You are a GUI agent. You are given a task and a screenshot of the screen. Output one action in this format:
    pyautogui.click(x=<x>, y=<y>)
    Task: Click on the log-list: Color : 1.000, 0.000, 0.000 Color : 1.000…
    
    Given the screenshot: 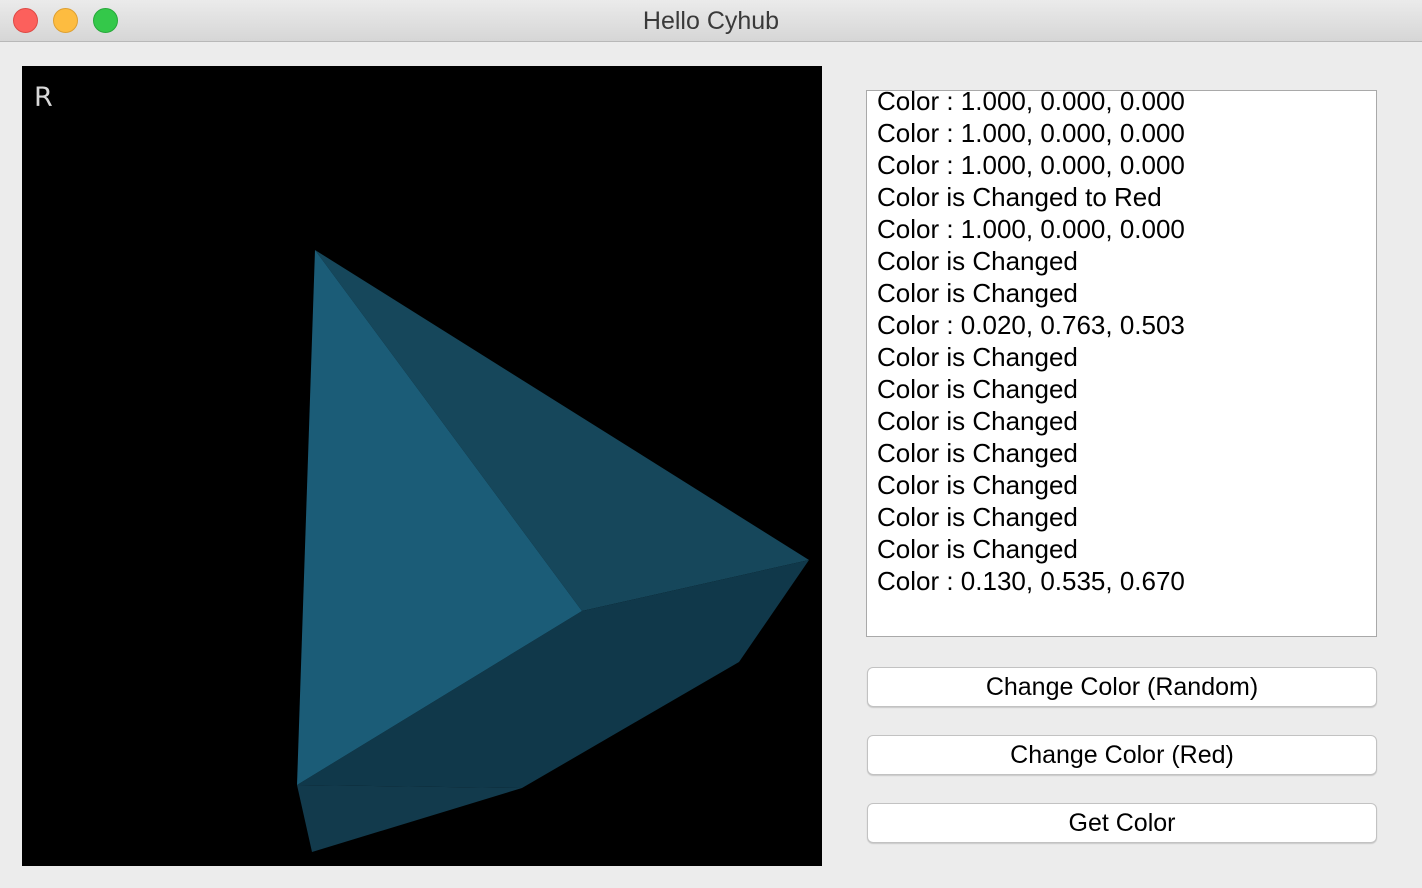 What is the action you would take?
    pyautogui.click(x=1031, y=343)
    